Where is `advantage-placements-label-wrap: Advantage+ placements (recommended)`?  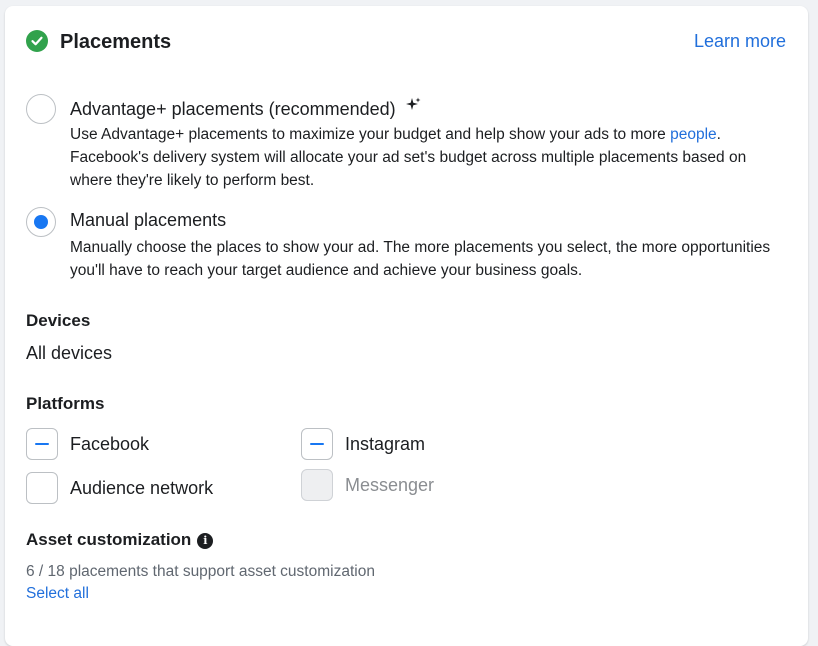 advantage-placements-label-wrap: Advantage+ placements (recommended) is located at coordinates (245, 108).